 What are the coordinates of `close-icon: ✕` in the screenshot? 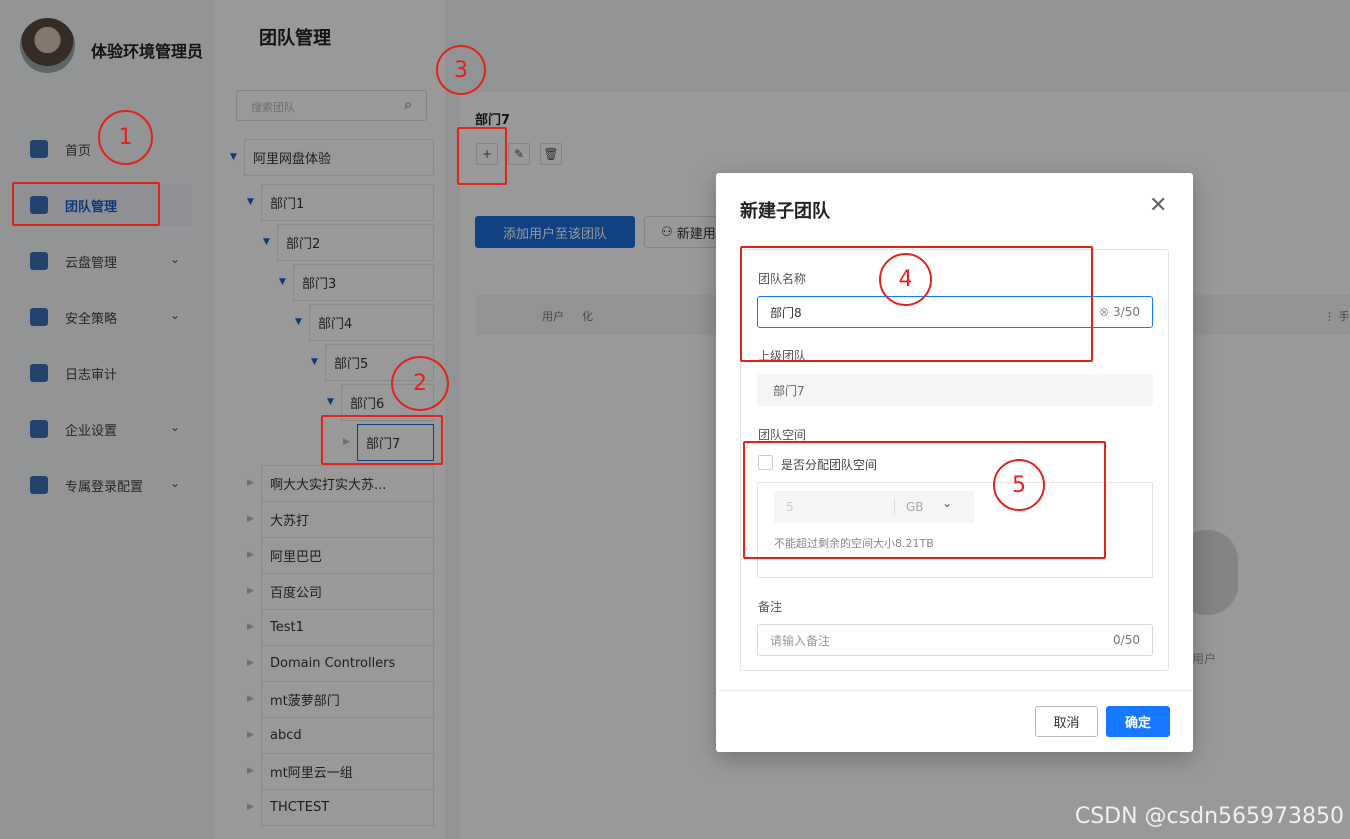 It's located at (1158, 205).